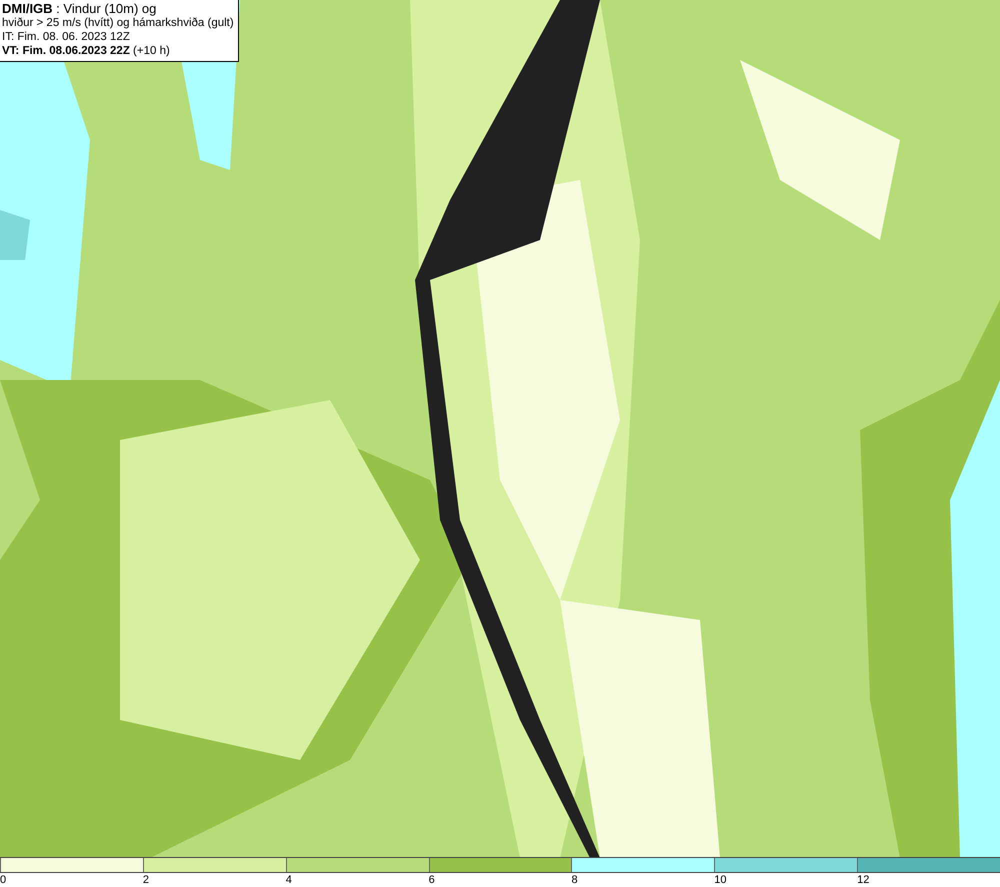 This screenshot has height=887, width=1000. I want to click on legend-label: 2, so click(145, 880).